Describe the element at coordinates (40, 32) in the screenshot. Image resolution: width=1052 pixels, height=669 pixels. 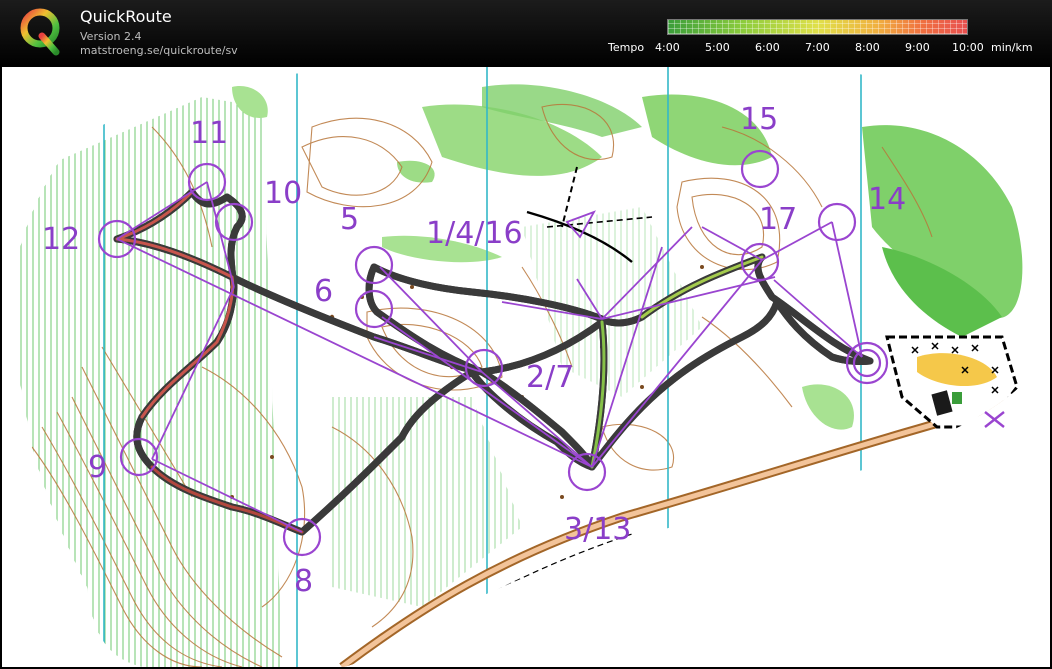
I see `quickroute-logo-icon` at that location.